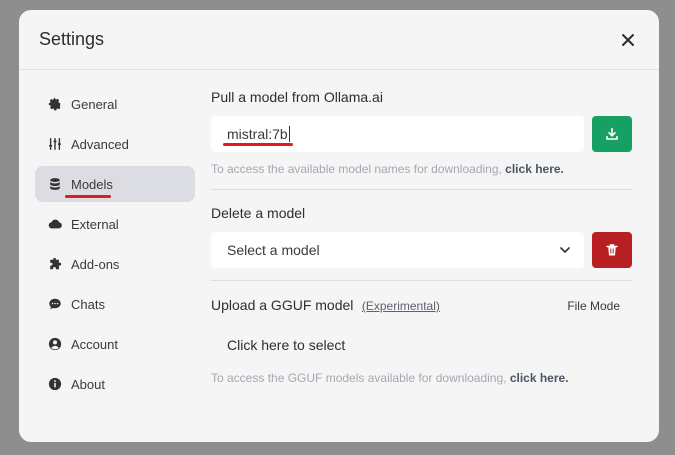 This screenshot has width=675, height=455. I want to click on model-select-value: Select a model, so click(273, 250).